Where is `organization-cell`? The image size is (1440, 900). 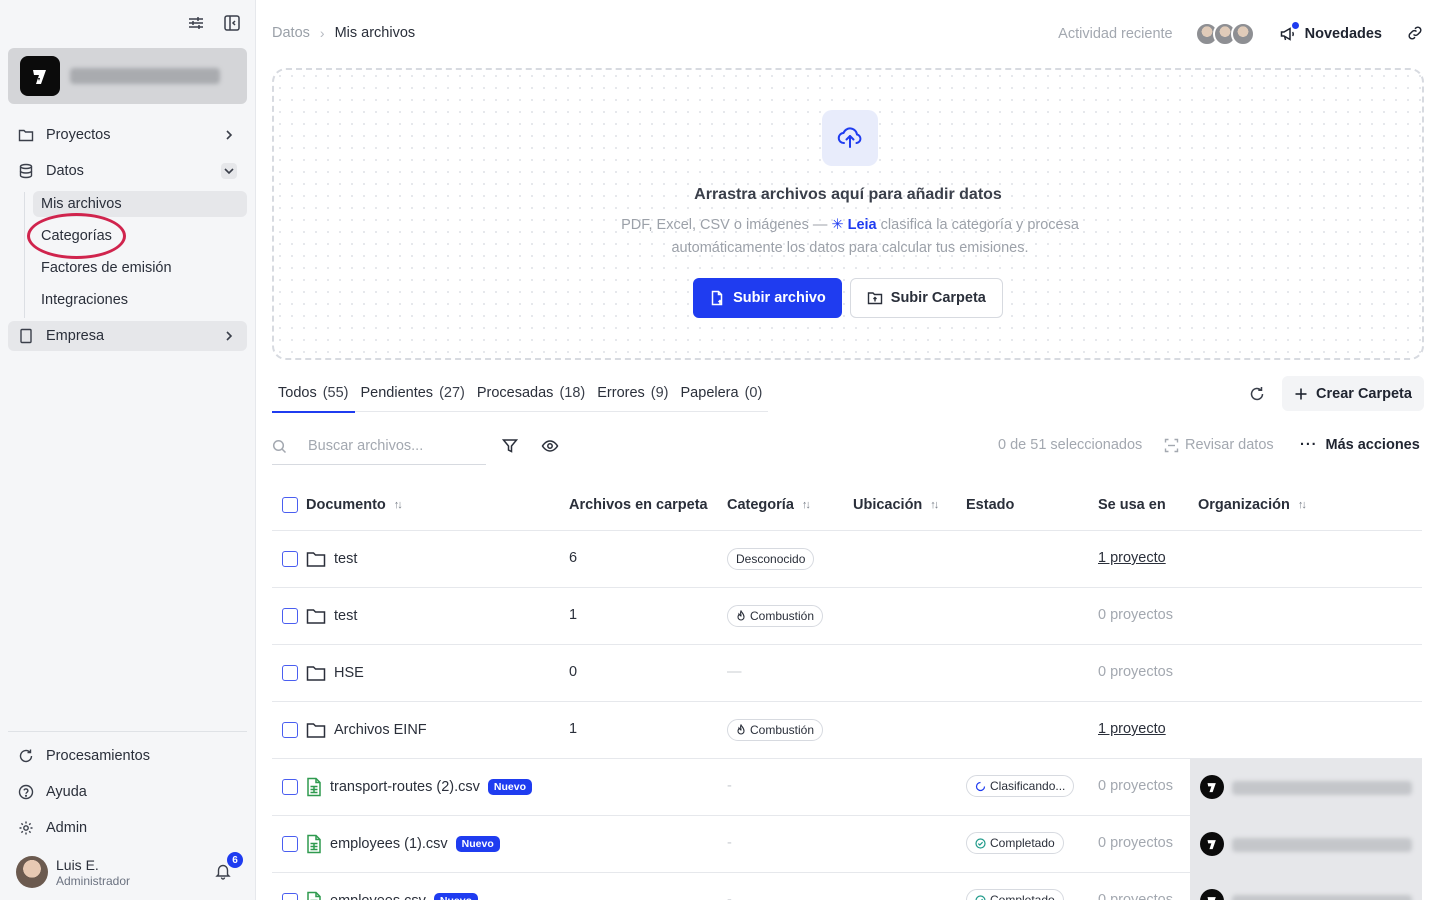 organization-cell is located at coordinates (1306, 886).